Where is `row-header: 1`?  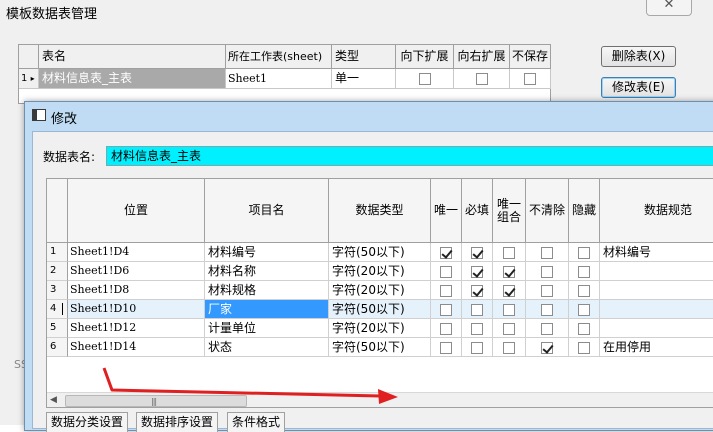
row-header: 1 is located at coordinates (57, 252).